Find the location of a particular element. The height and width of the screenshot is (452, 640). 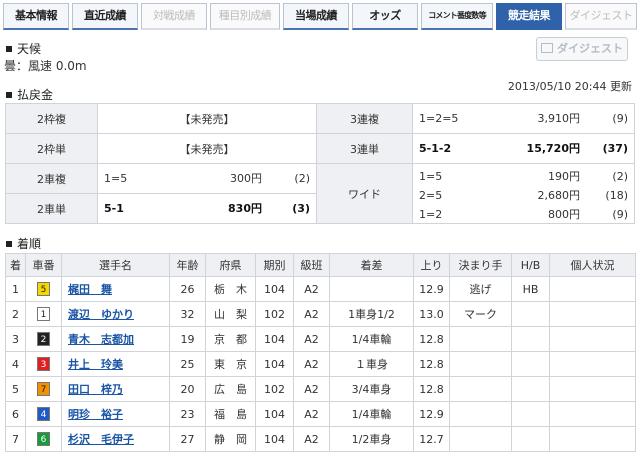

tab-race-result: 競走結果 is located at coordinates (529, 16).